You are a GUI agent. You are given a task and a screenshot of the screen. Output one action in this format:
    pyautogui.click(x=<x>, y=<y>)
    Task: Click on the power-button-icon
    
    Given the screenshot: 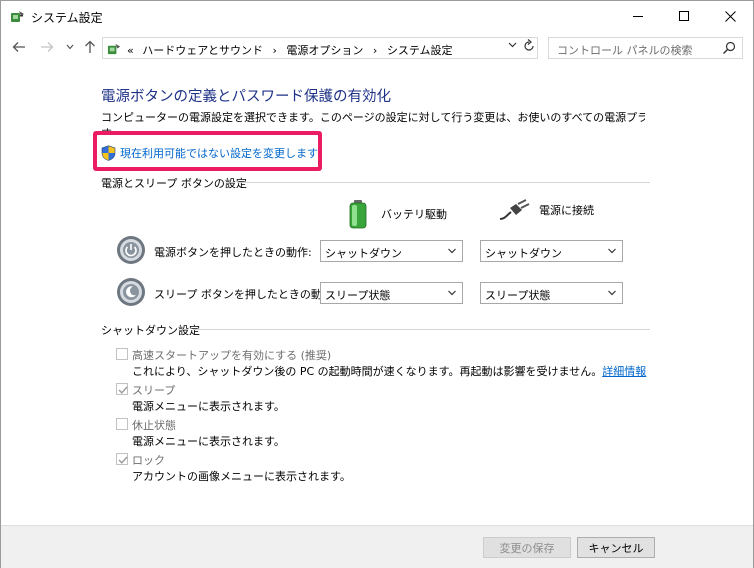 What is the action you would take?
    pyautogui.click(x=131, y=250)
    